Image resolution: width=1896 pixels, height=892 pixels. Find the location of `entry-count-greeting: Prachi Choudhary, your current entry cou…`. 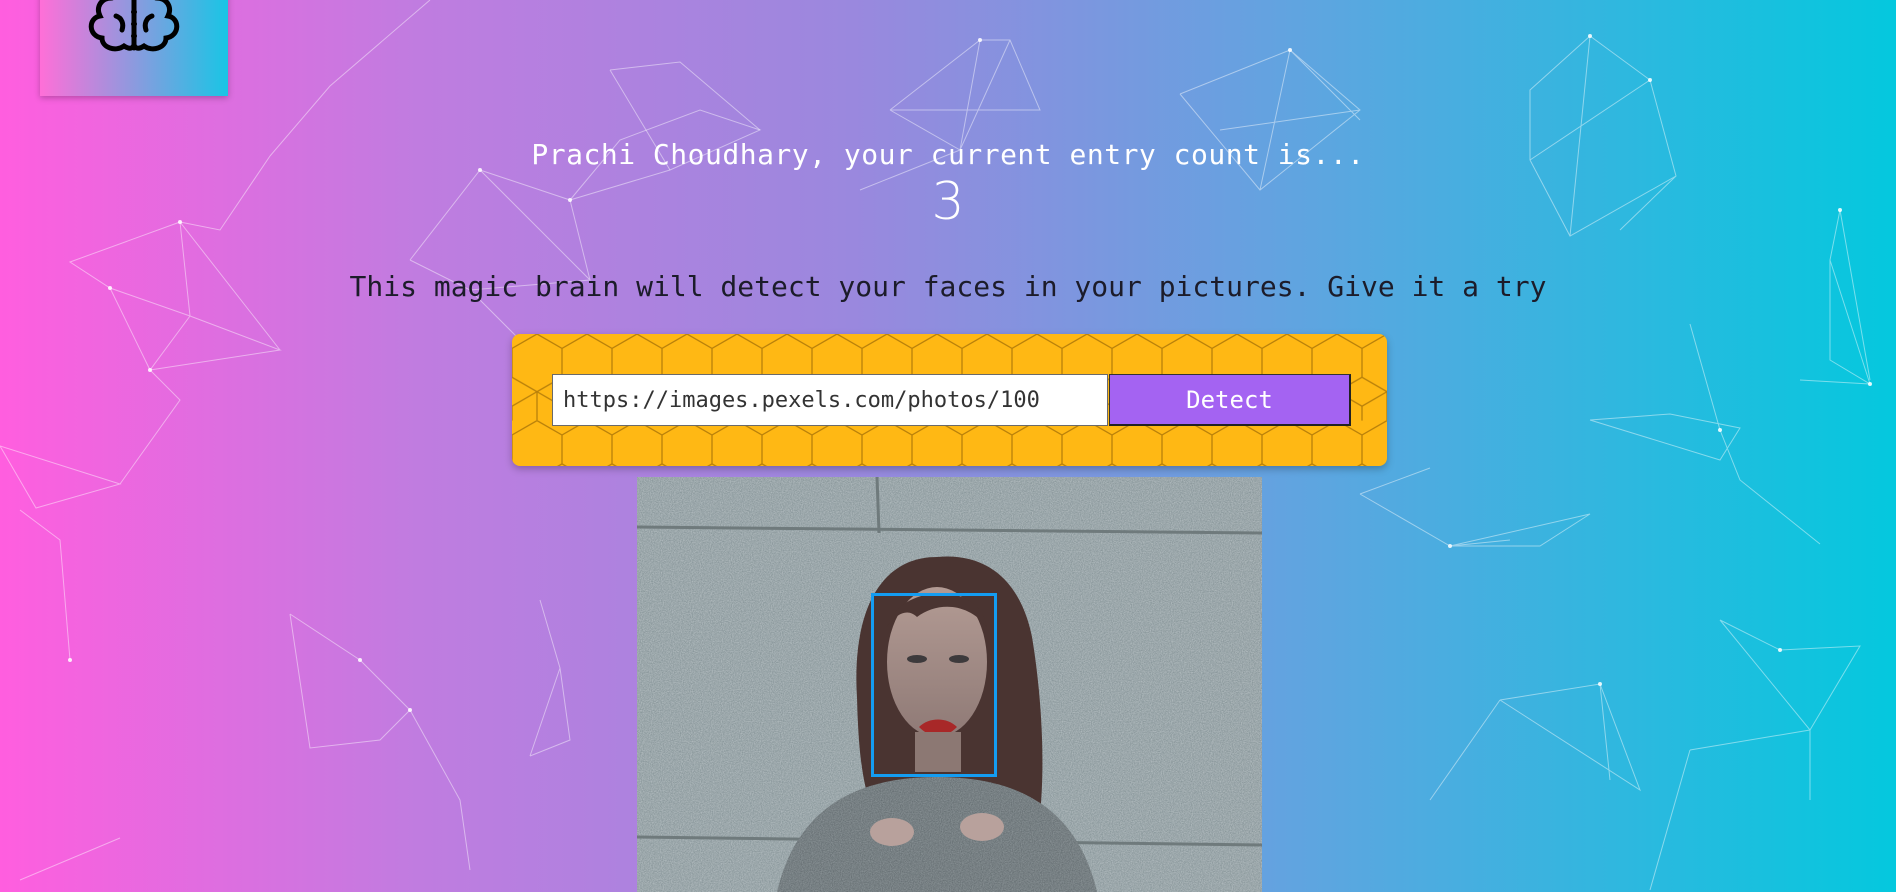

entry-count-greeting: Prachi Choudhary, your current entry cou… is located at coordinates (948, 154).